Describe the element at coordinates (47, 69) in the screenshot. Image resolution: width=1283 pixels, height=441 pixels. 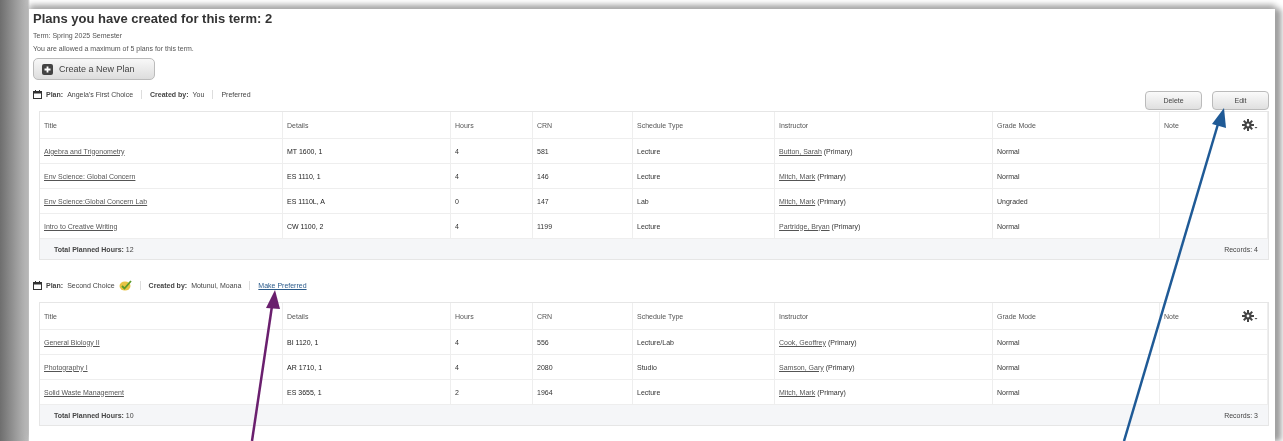
I see `plus-icon` at that location.